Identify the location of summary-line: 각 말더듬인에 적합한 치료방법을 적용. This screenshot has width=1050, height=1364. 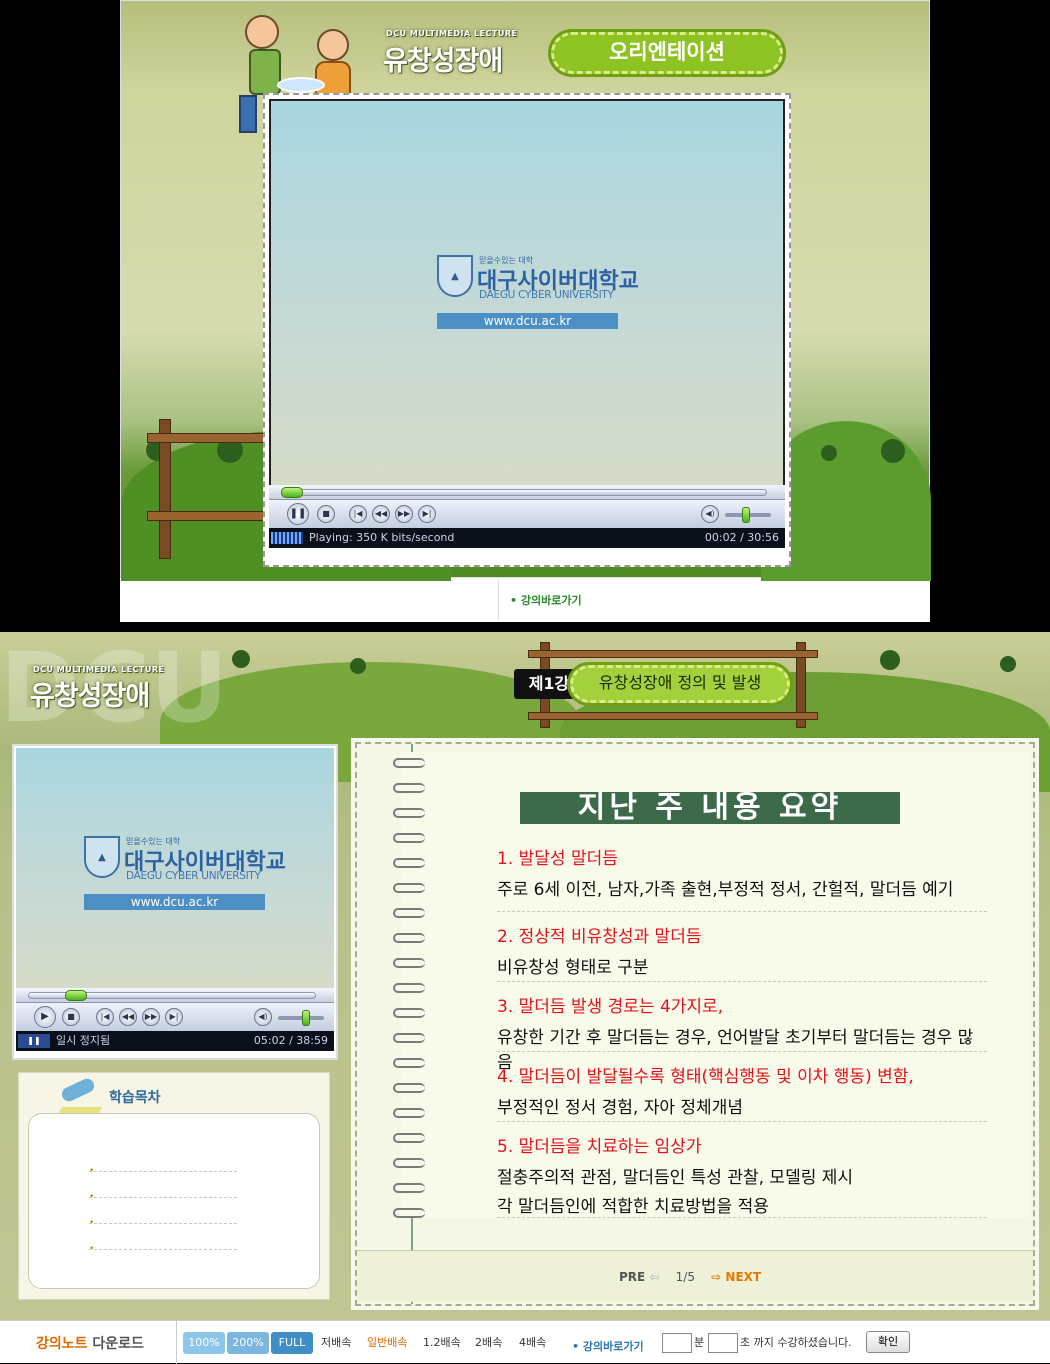
(633, 1207).